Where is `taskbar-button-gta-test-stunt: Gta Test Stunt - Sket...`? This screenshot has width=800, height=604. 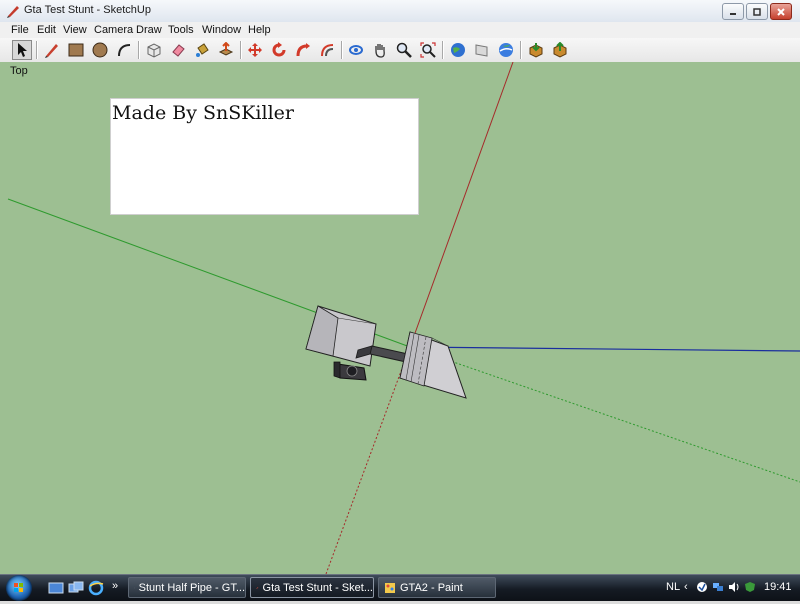
taskbar-button-gta-test-stunt: Gta Test Stunt - Sket... is located at coordinates (312, 587).